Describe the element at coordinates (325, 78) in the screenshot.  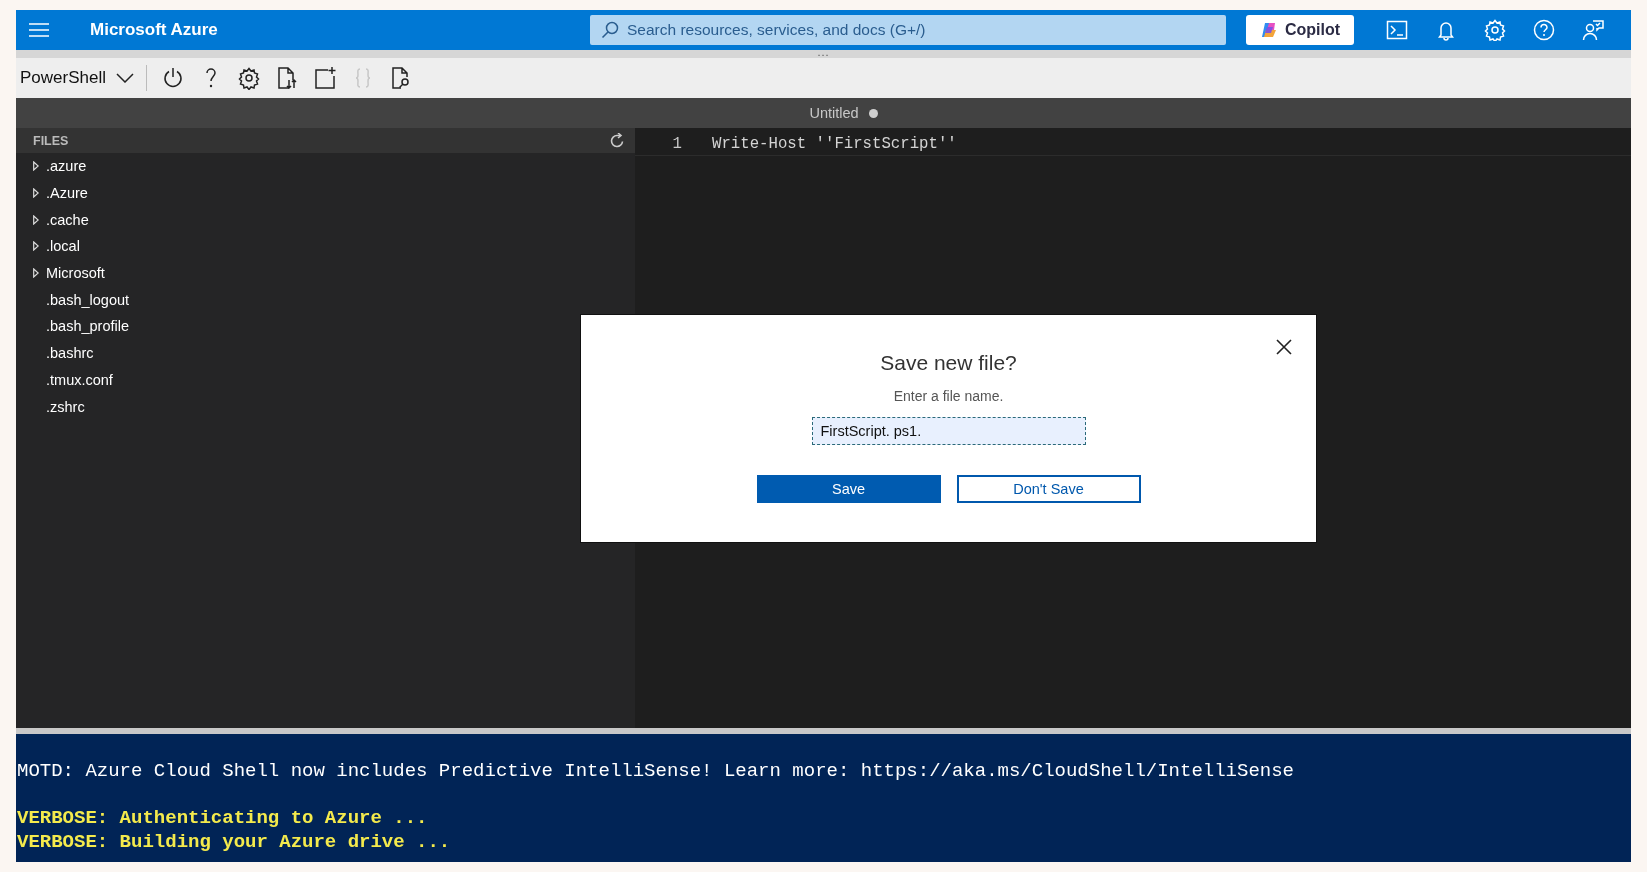
I see `new-file-icon` at that location.